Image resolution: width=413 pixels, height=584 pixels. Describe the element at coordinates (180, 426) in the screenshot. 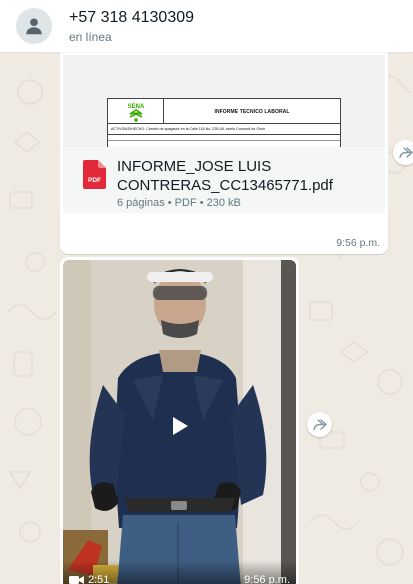

I see `play-icon` at that location.